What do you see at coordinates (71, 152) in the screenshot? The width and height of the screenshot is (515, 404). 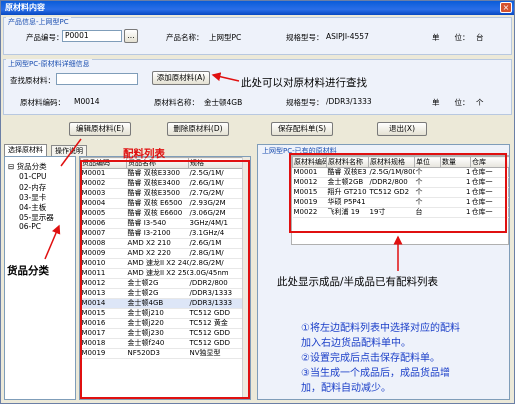 I see `arrow-to-tree` at bounding box center [71, 152].